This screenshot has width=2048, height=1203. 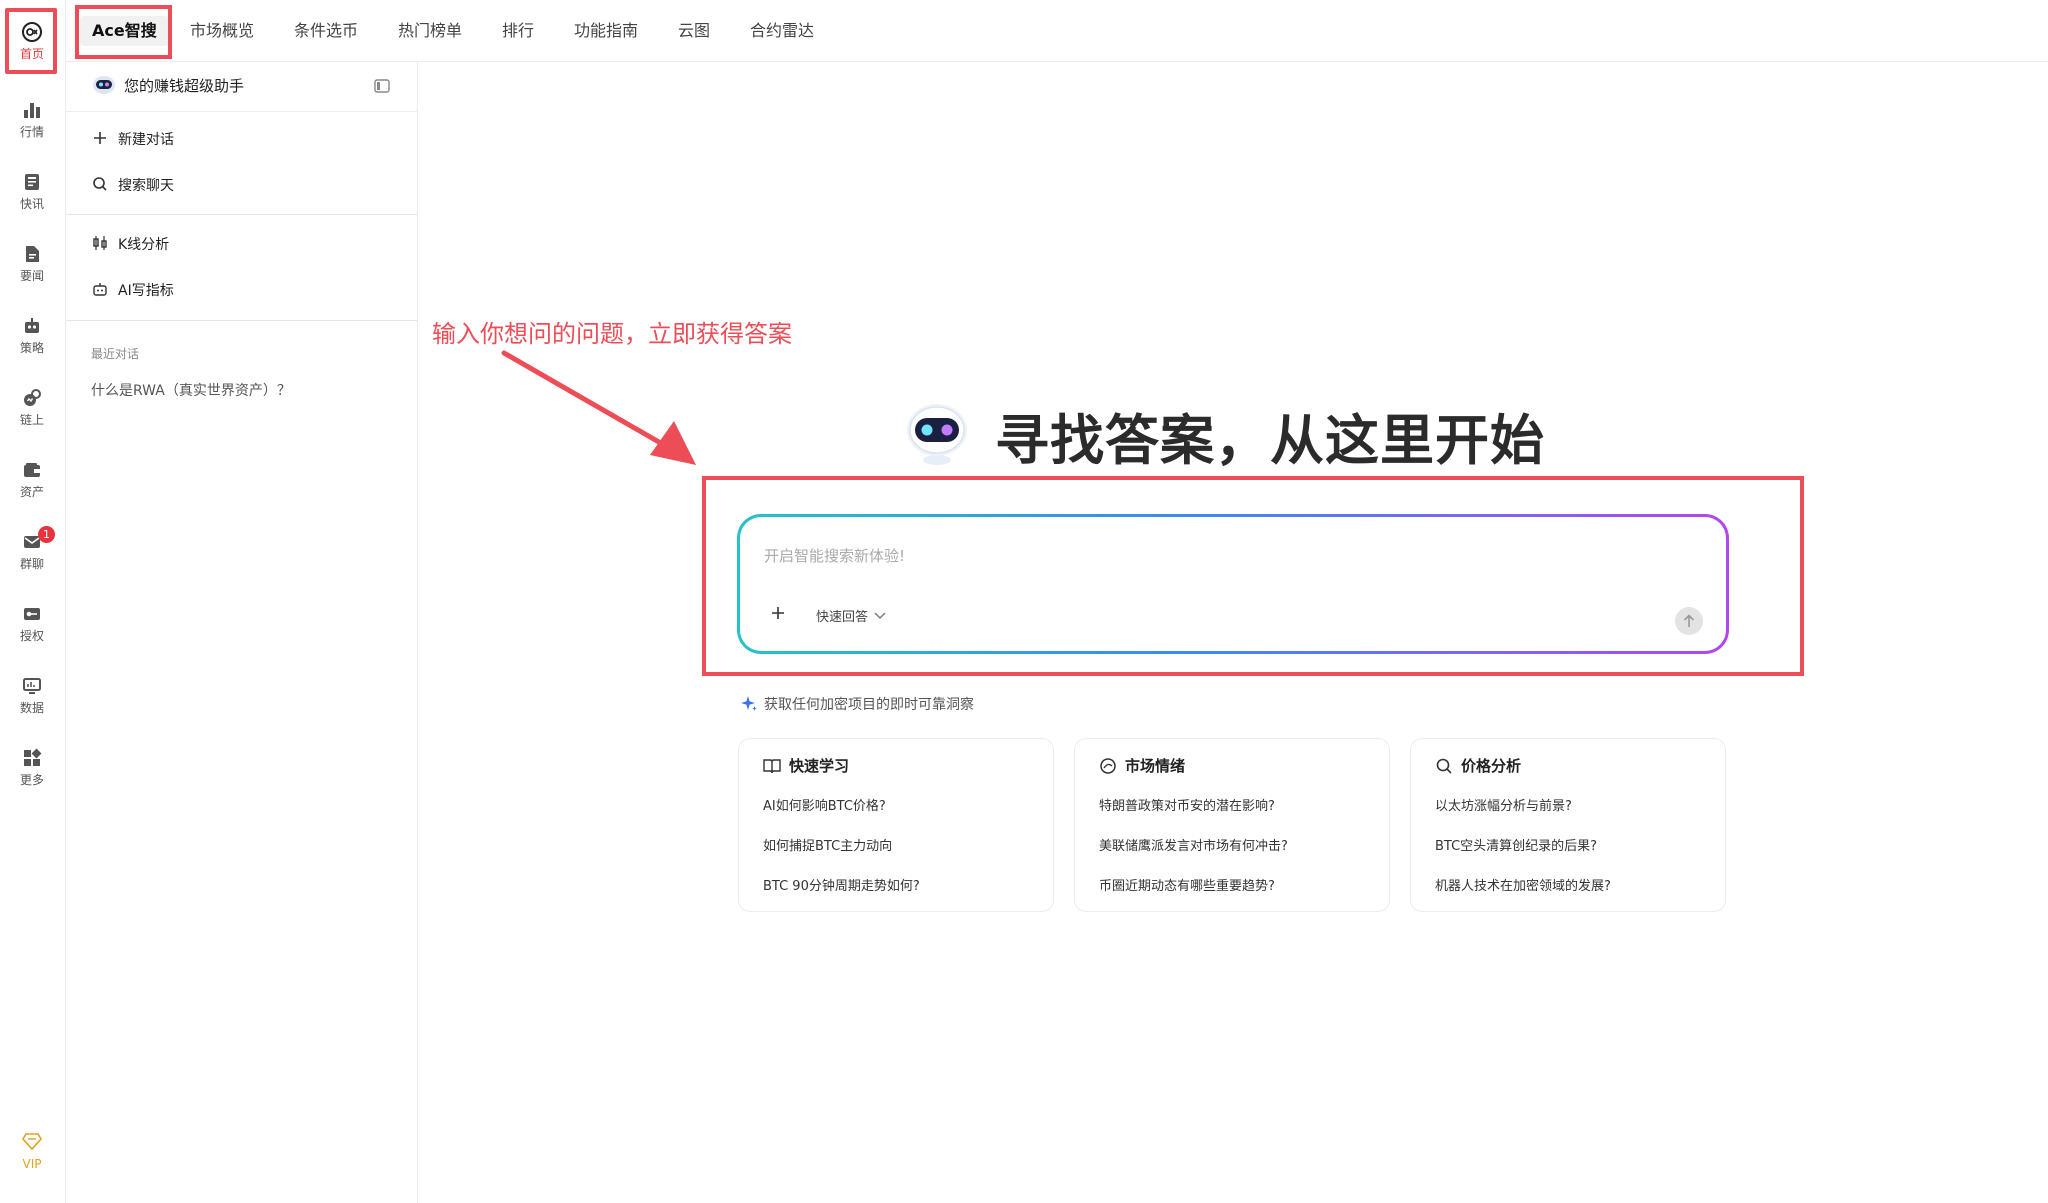 What do you see at coordinates (31, 132) in the screenshot?
I see `rail-label-market: 行情` at bounding box center [31, 132].